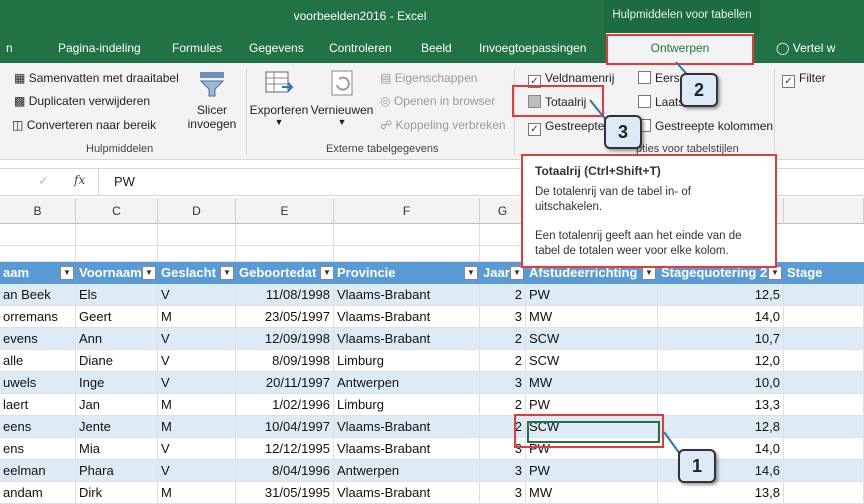 The width and height of the screenshot is (864, 504). What do you see at coordinates (697, 466) in the screenshot?
I see `callout-1-badge: 1` at bounding box center [697, 466].